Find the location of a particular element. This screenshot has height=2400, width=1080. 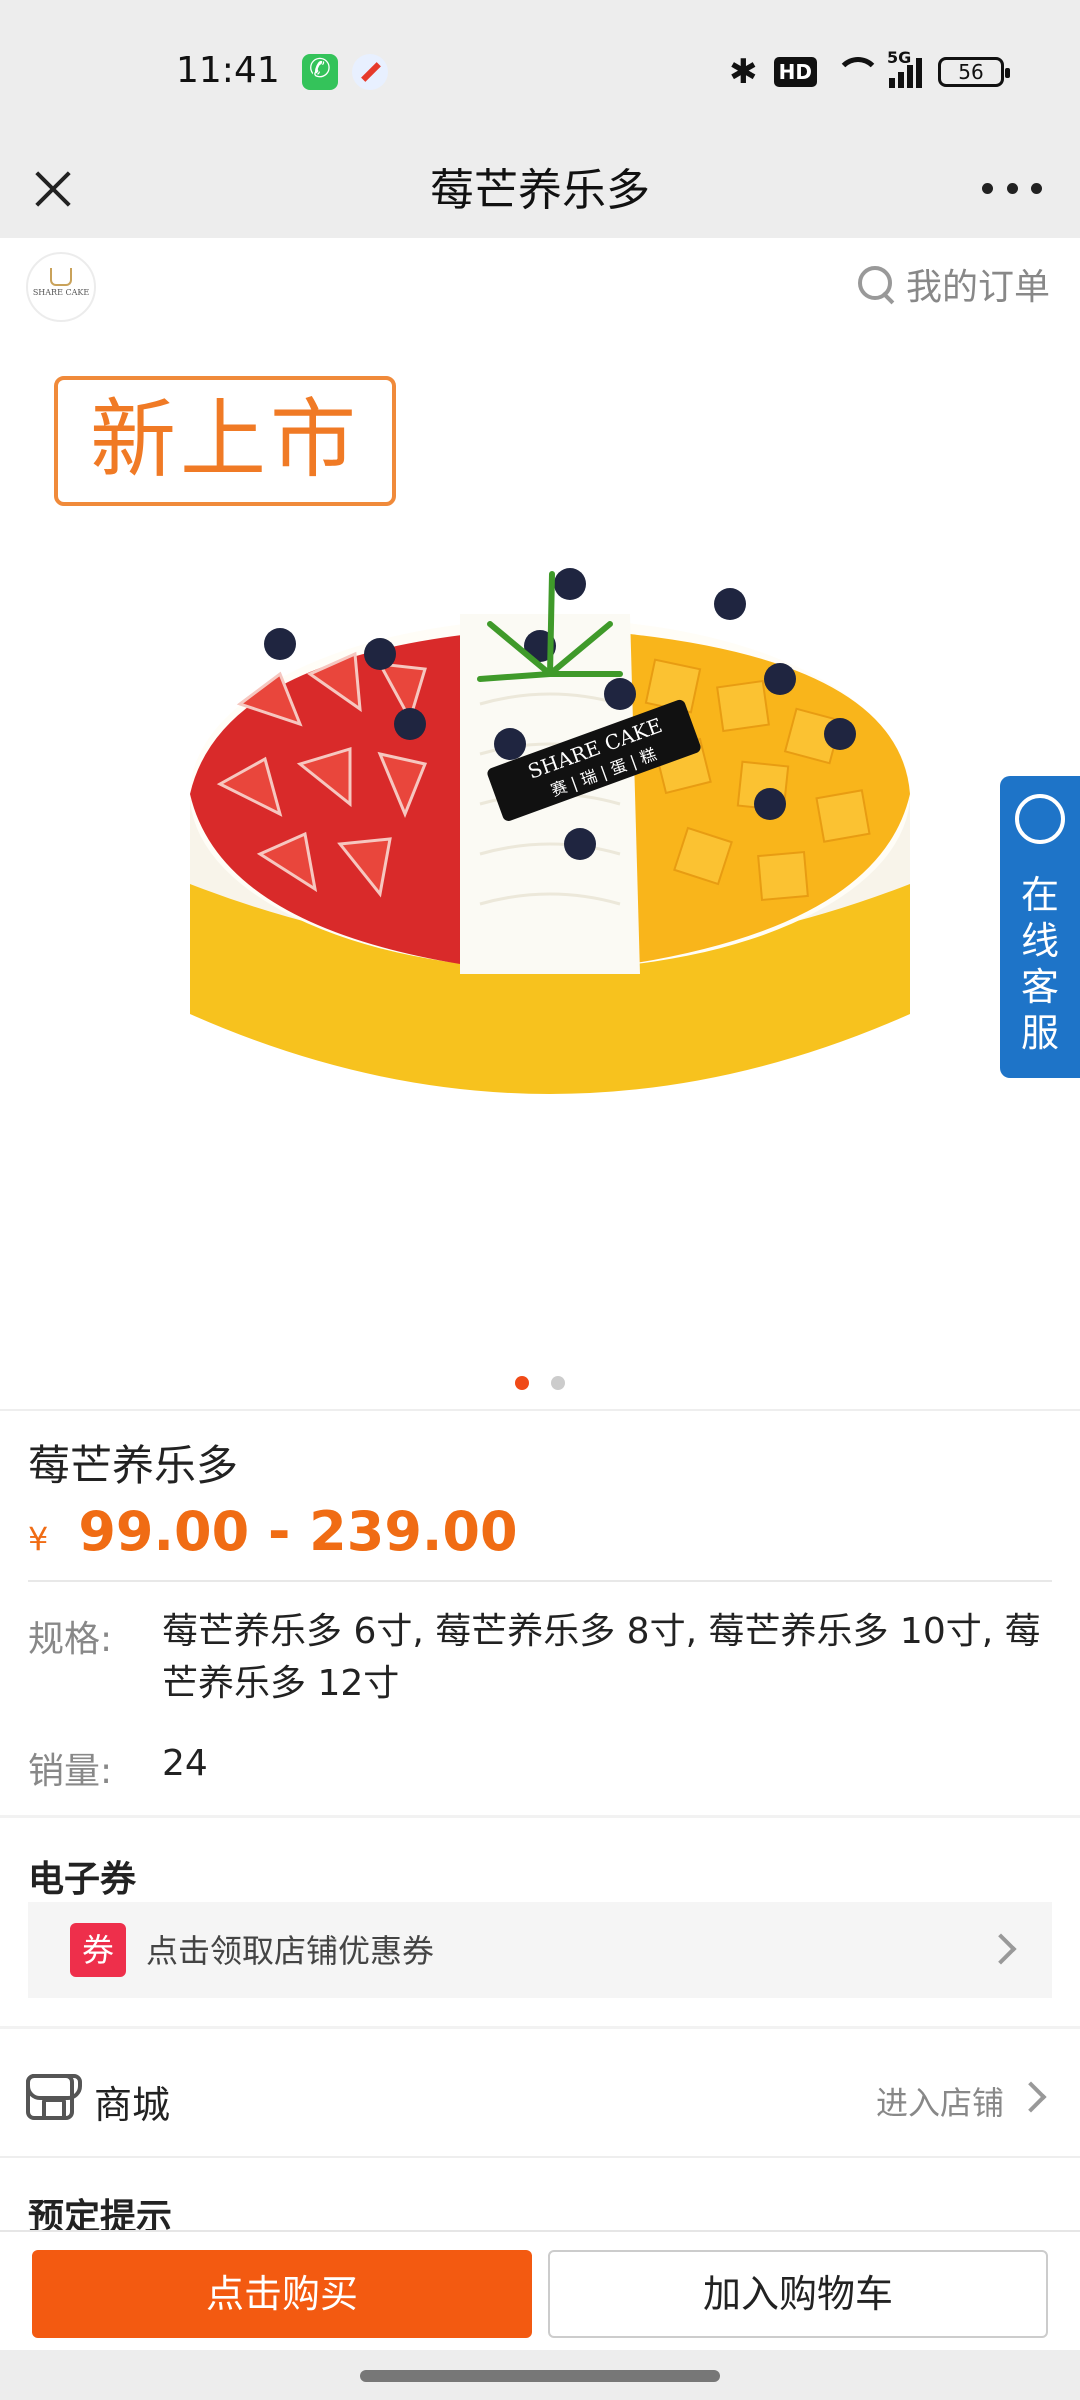

add-to-cart-button: 加入购物车 is located at coordinates (798, 2294).